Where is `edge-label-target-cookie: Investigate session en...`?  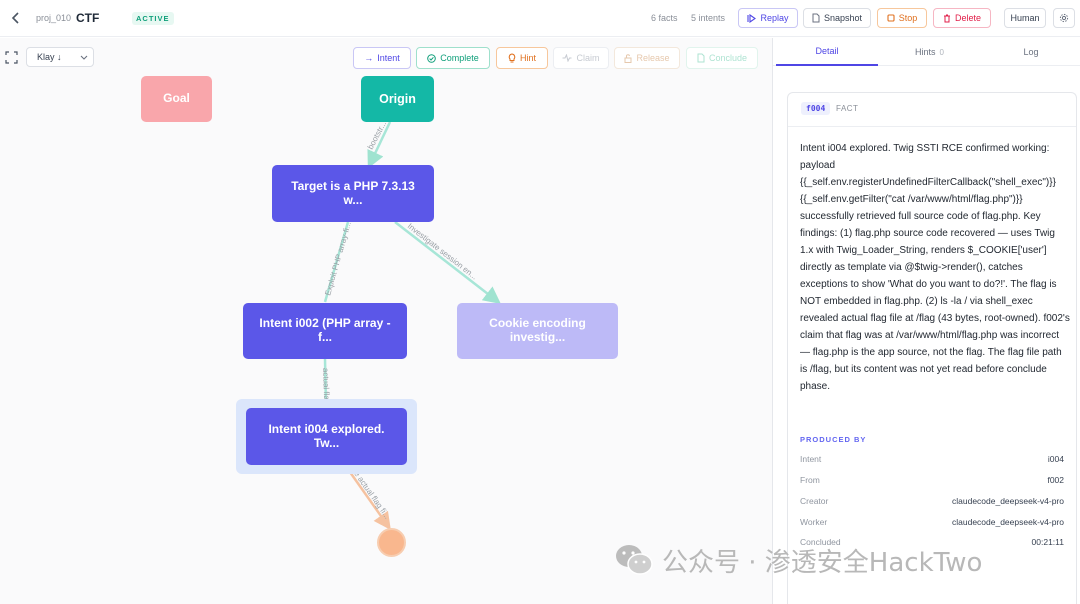 edge-label-target-cookie: Investigate session en... is located at coordinates (442, 251).